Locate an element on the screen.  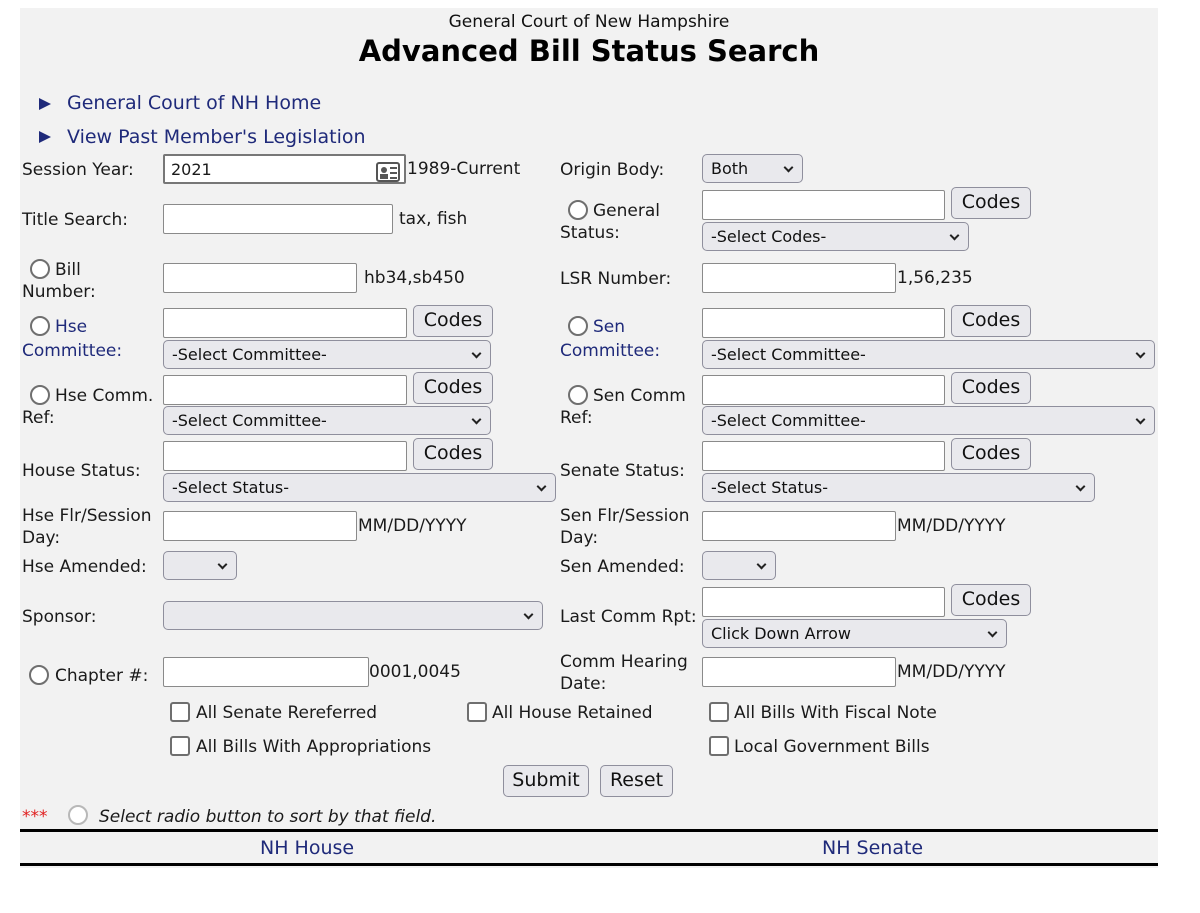
sen-committee-label-2: Committee: is located at coordinates (610, 351).